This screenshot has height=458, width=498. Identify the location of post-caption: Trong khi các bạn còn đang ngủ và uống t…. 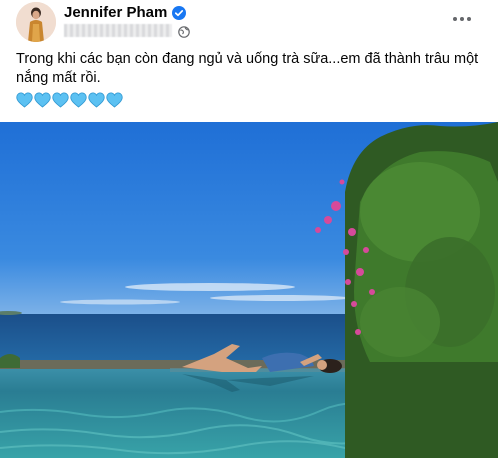
(247, 68).